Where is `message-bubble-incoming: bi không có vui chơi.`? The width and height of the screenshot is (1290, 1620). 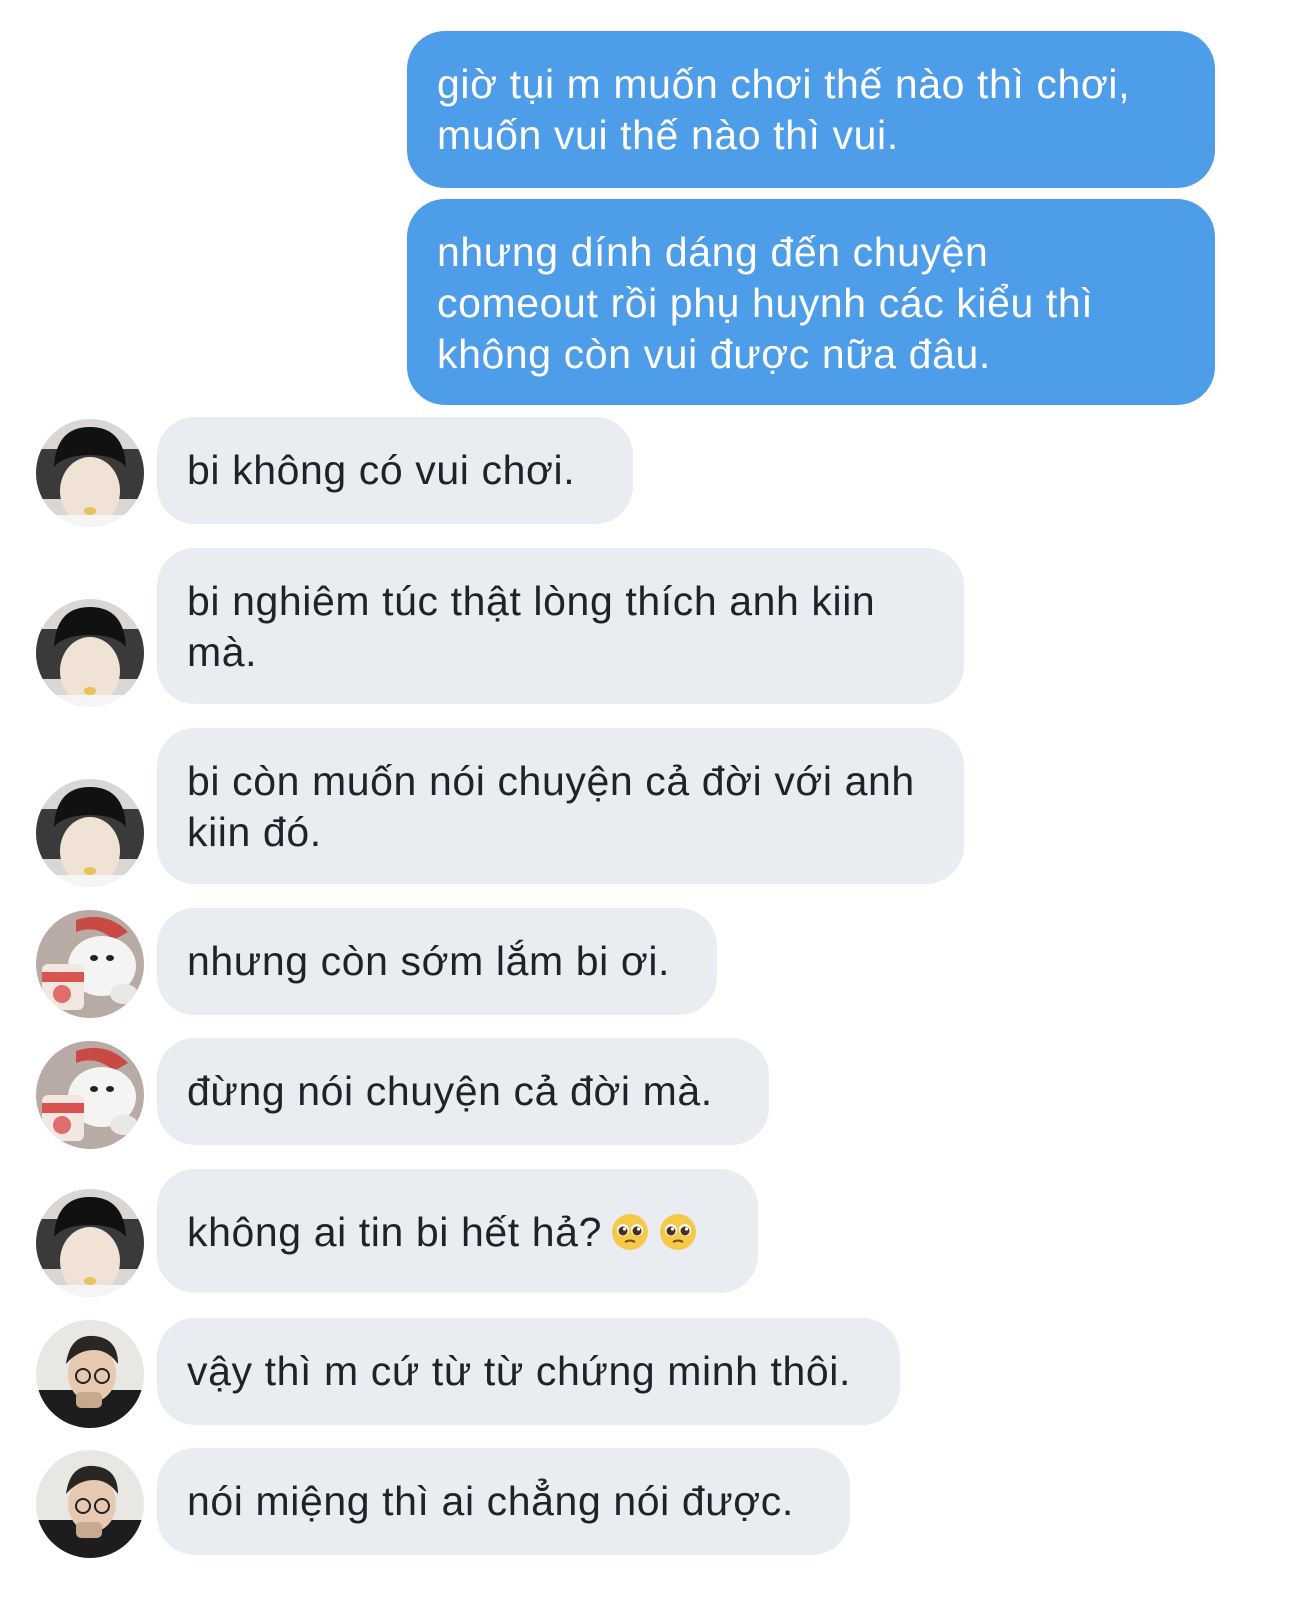
message-bubble-incoming: bi không có vui chơi. is located at coordinates (395, 470).